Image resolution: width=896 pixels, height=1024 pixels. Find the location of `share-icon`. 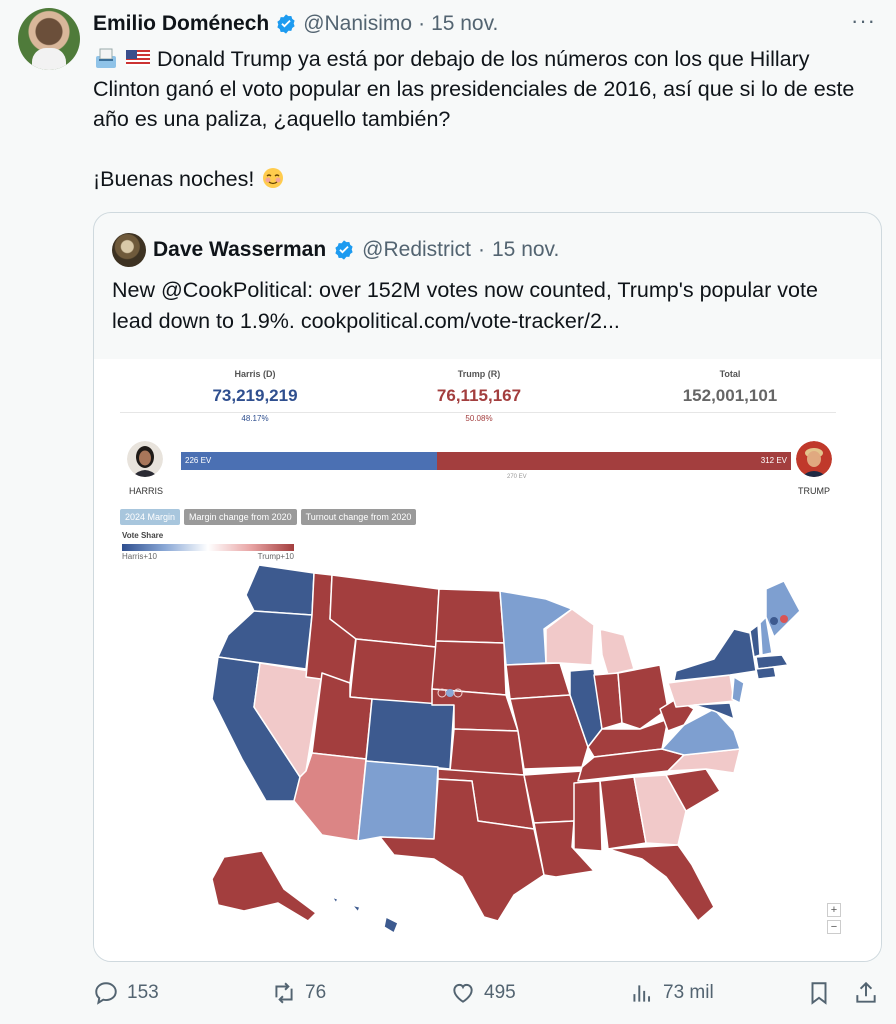

share-icon is located at coordinates (866, 992).